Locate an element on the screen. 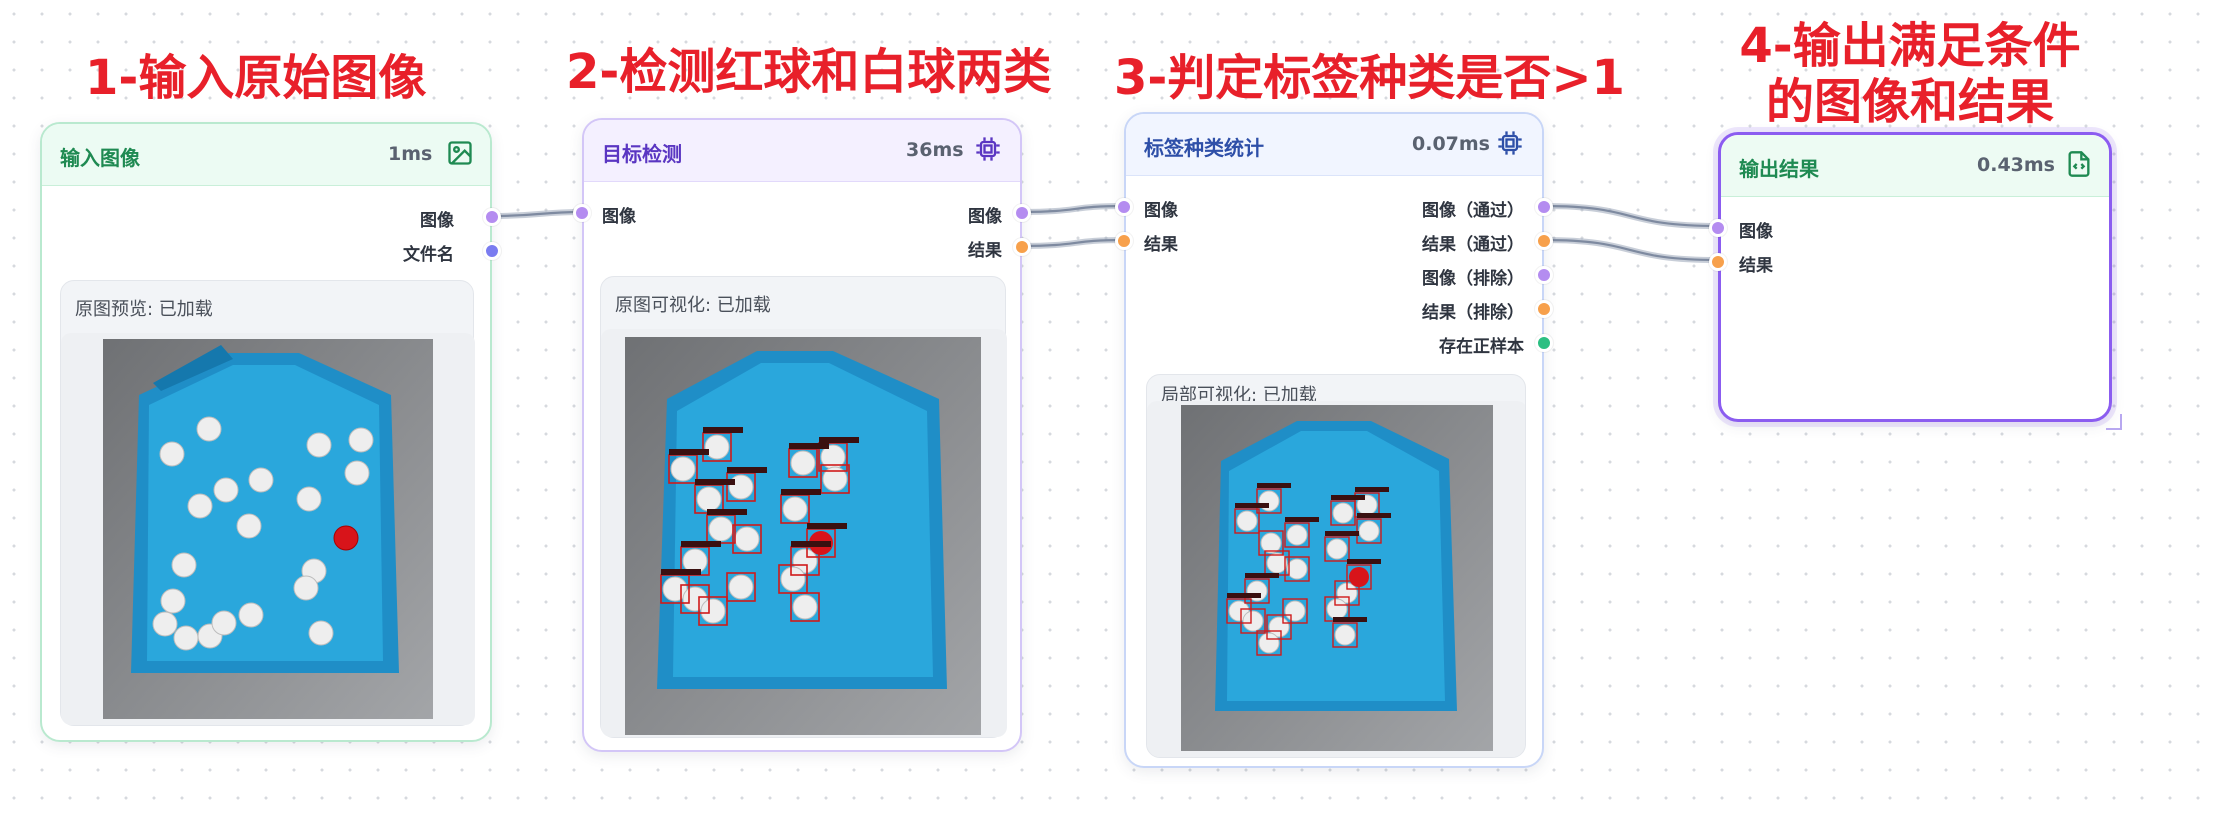  port-label-has-positive: 存在正样本 is located at coordinates (1481, 347).